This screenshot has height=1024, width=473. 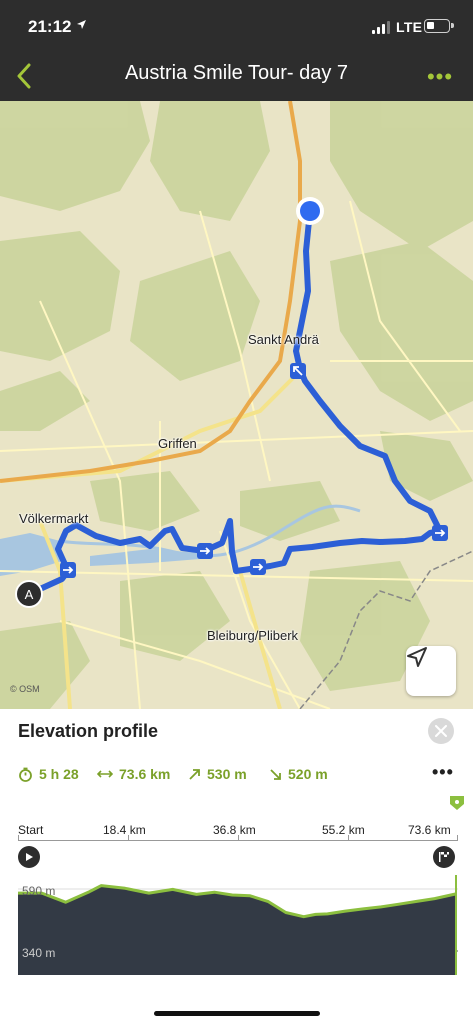 I want to click on status-bar: 21:12 LTE, so click(x=236, y=26).